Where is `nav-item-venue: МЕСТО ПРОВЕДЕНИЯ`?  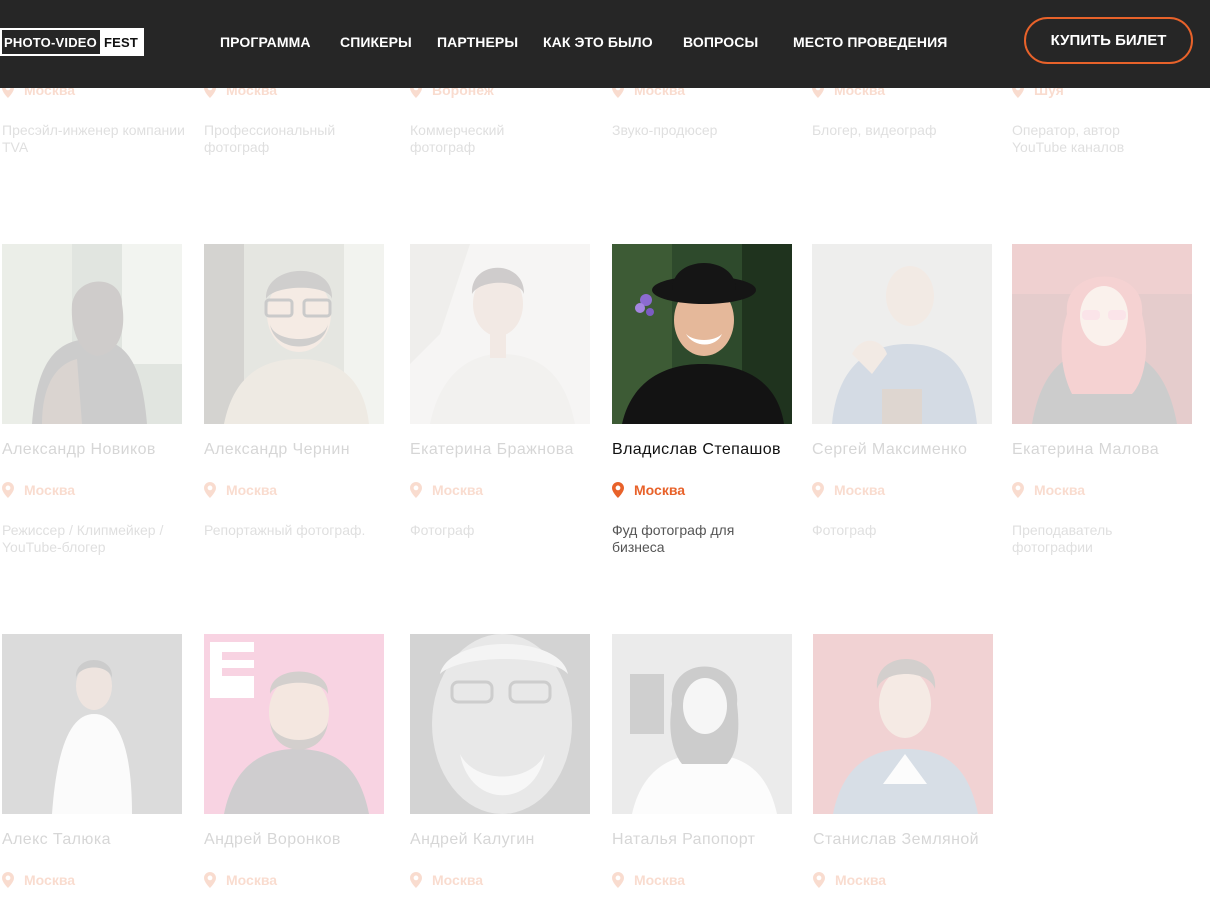
nav-item-venue: МЕСТО ПРОВЕДЕНИЯ is located at coordinates (870, 42).